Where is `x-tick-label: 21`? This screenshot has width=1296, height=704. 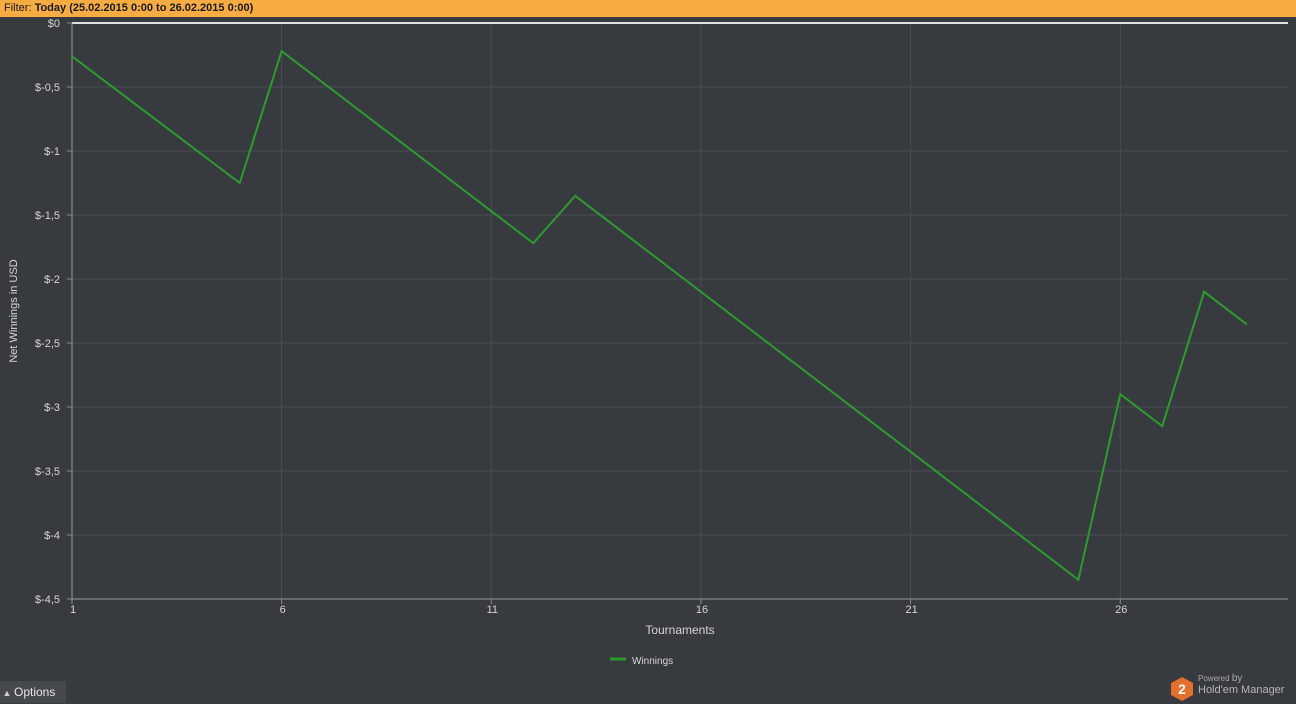 x-tick-label: 21 is located at coordinates (911, 610).